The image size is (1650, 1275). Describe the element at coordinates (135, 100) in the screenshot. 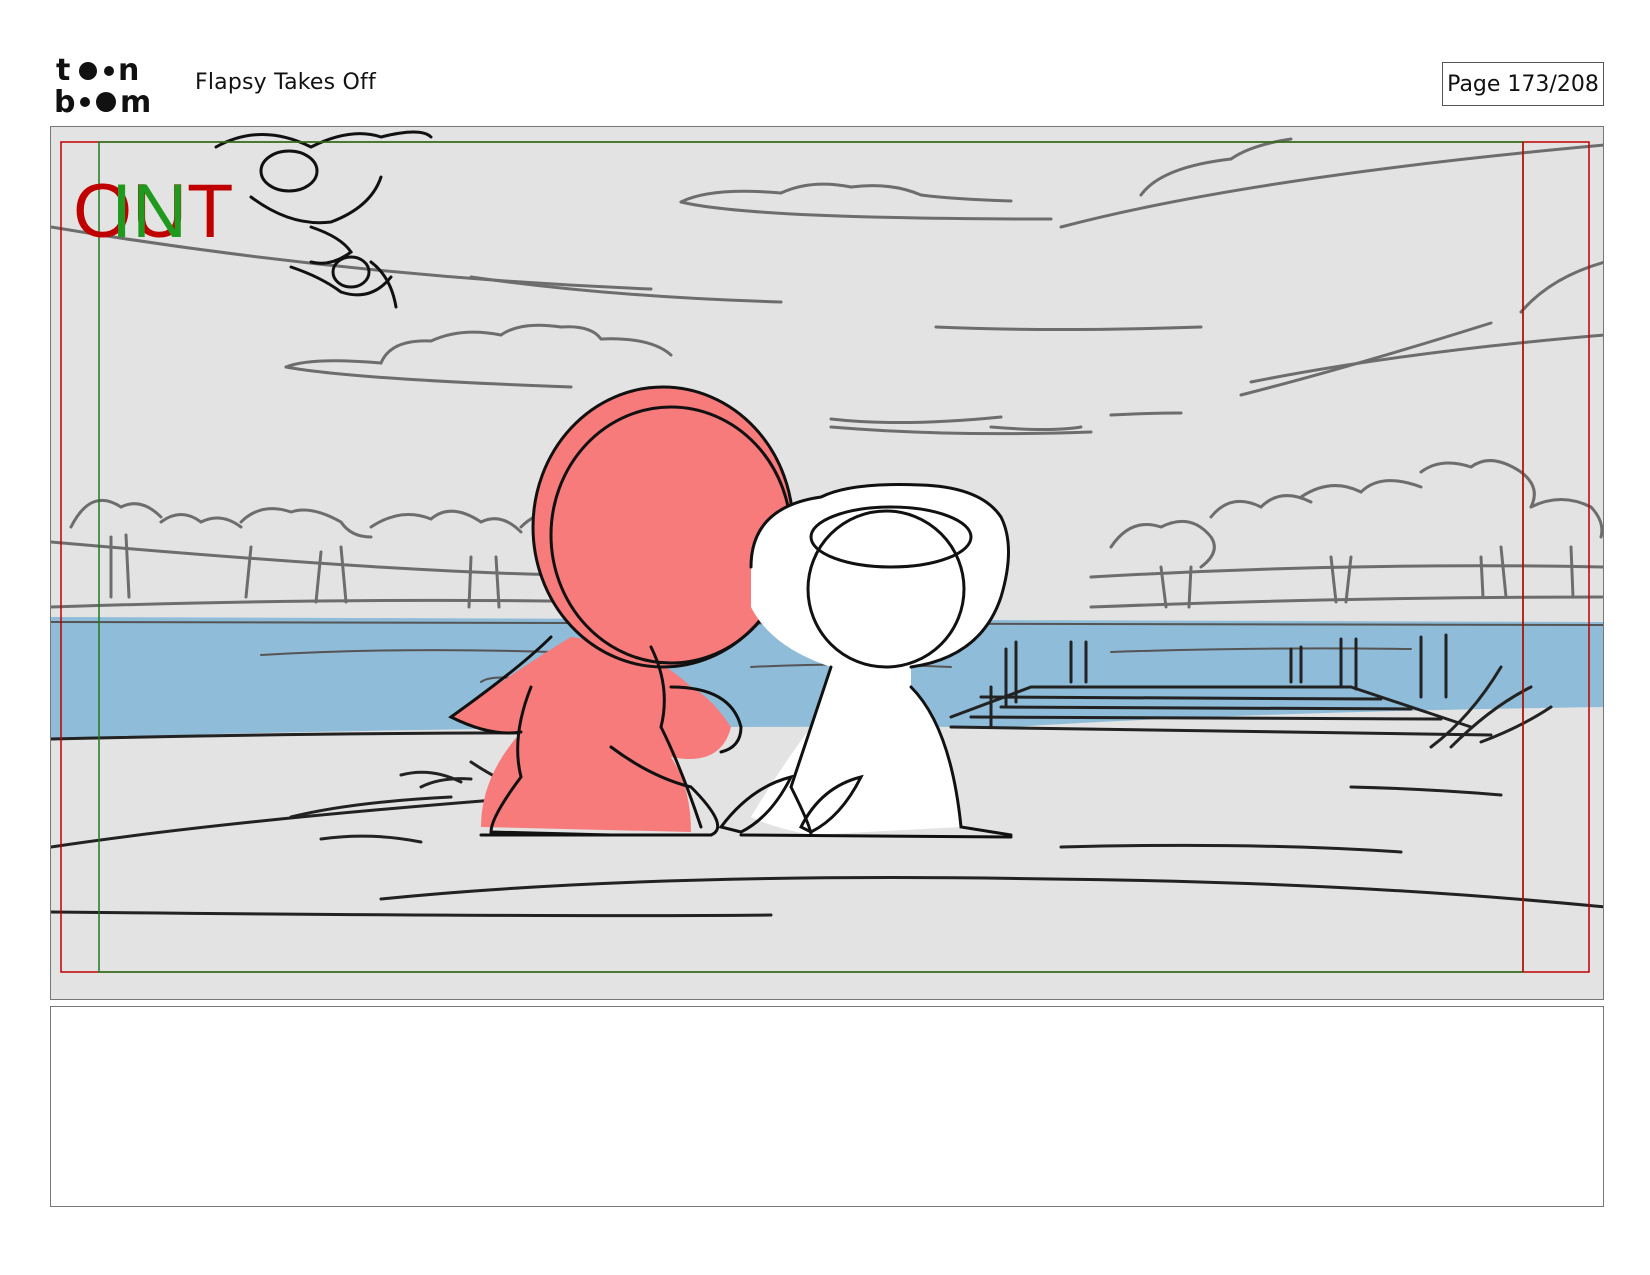

I see `svg-text: m` at that location.